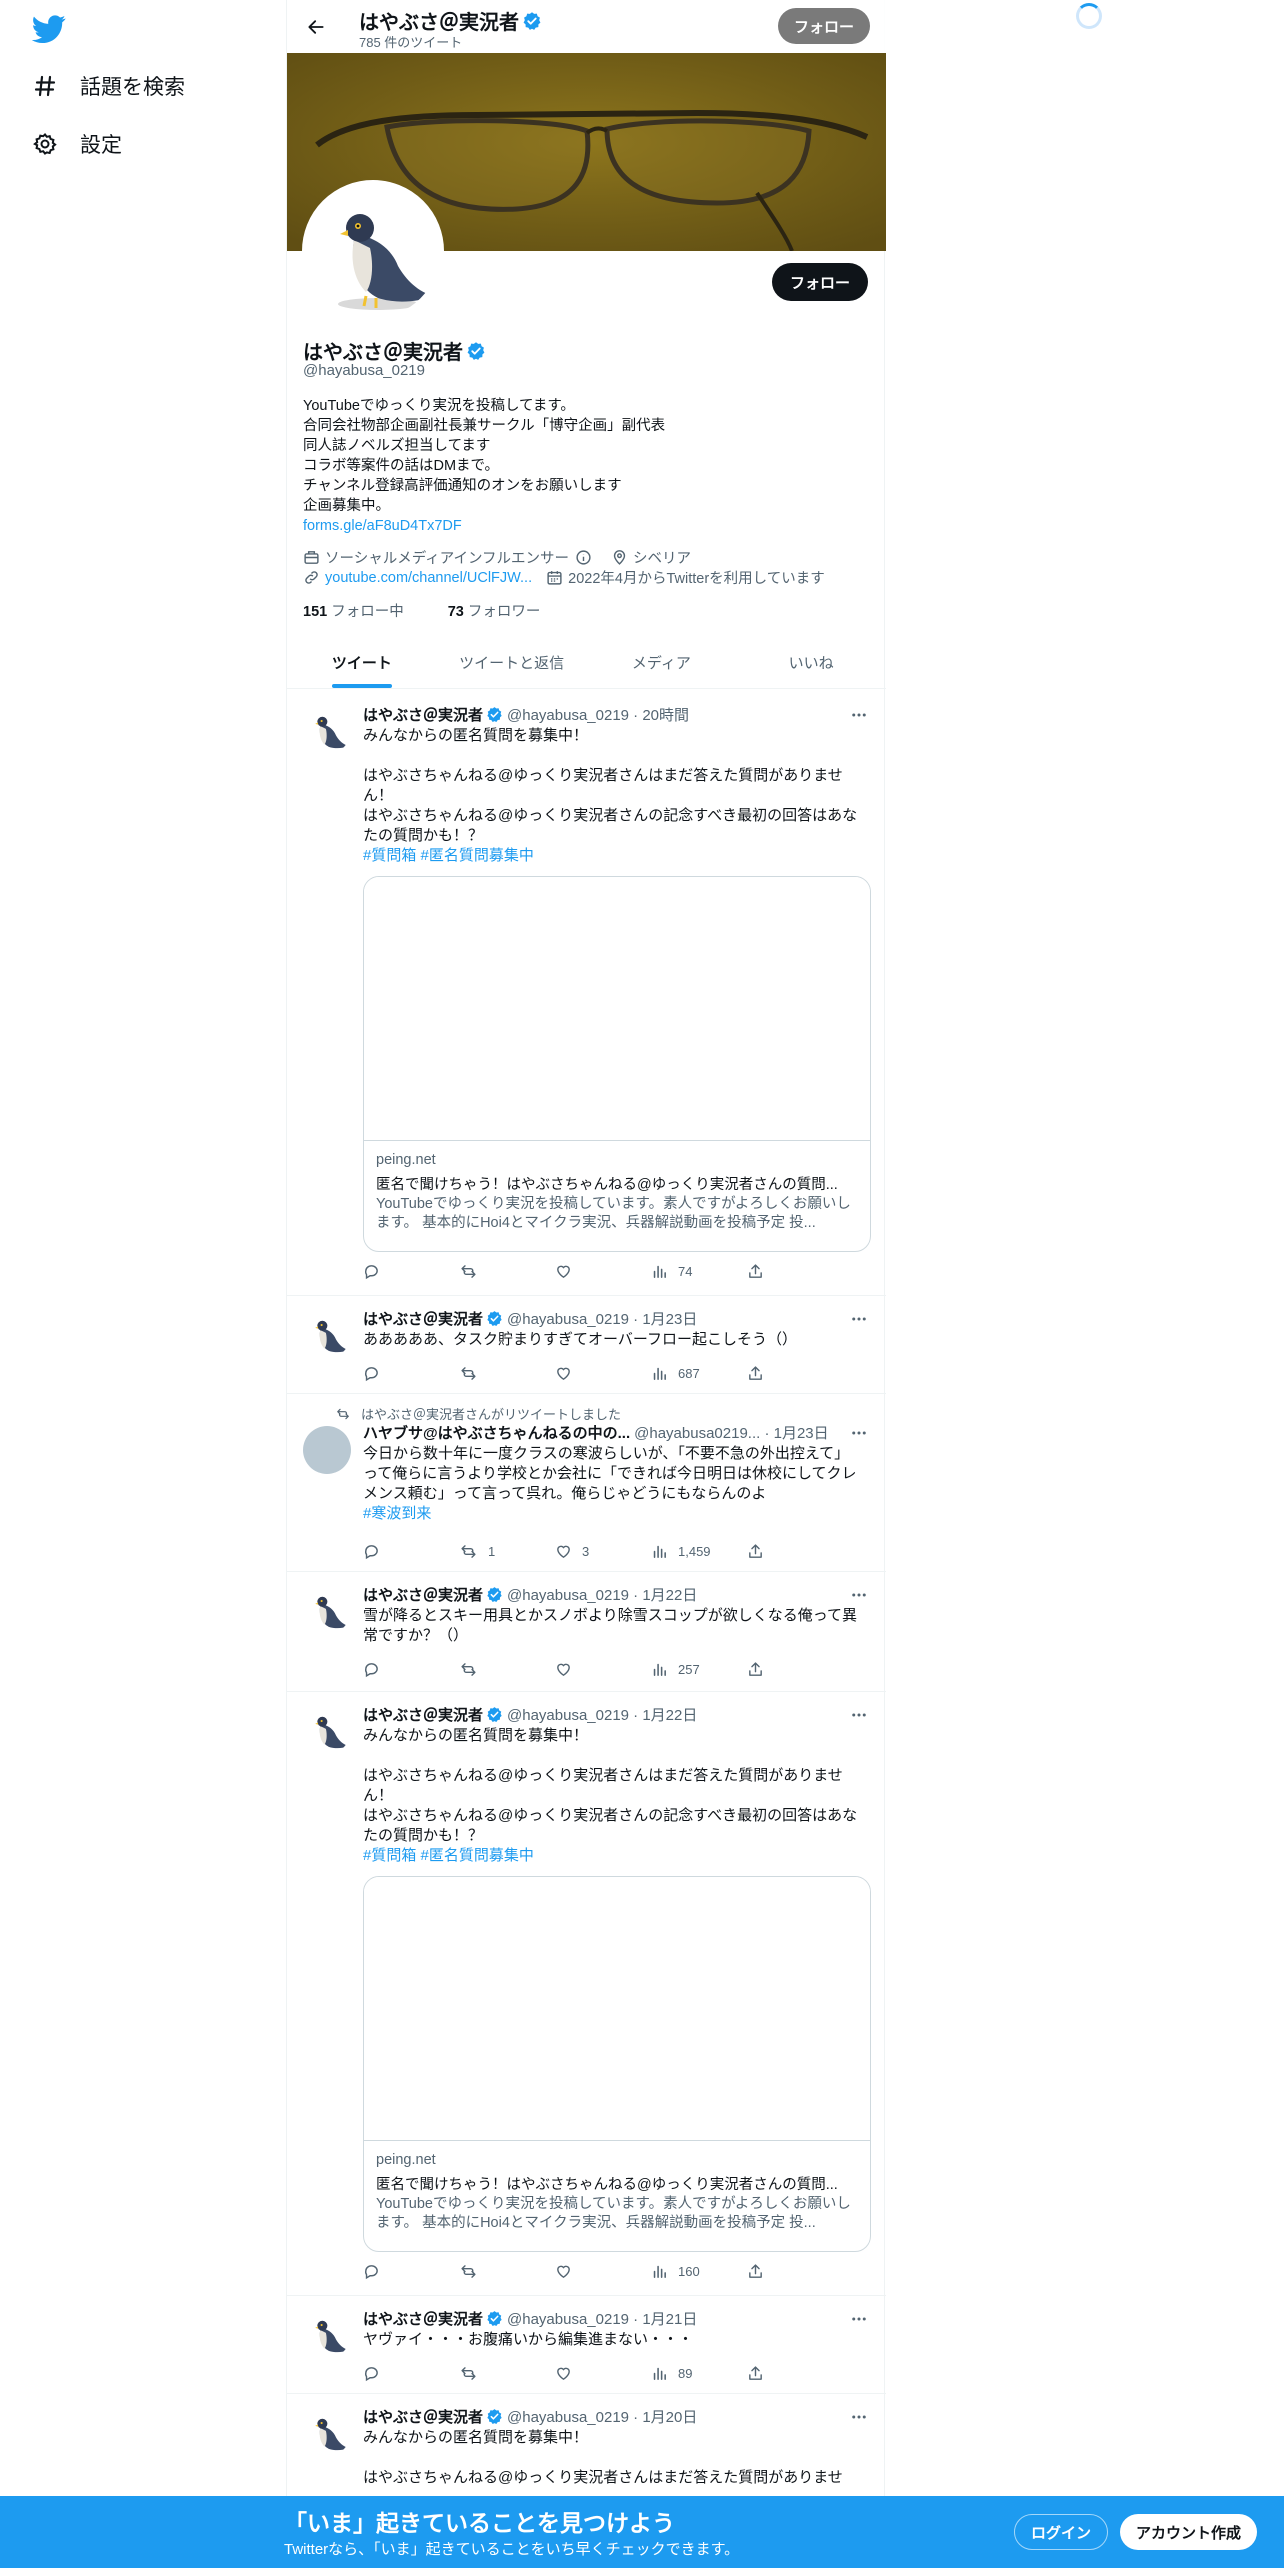 The height and width of the screenshot is (2568, 1284). I want to click on login-button: ログイン, so click(1061, 2532).